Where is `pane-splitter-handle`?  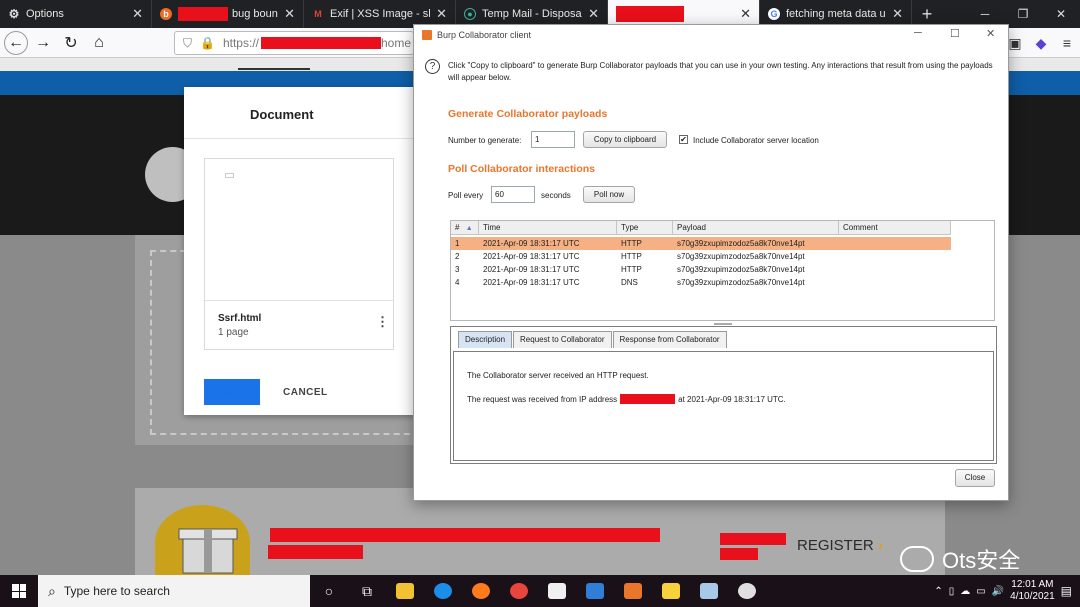
pane-splitter-handle is located at coordinates (723, 324).